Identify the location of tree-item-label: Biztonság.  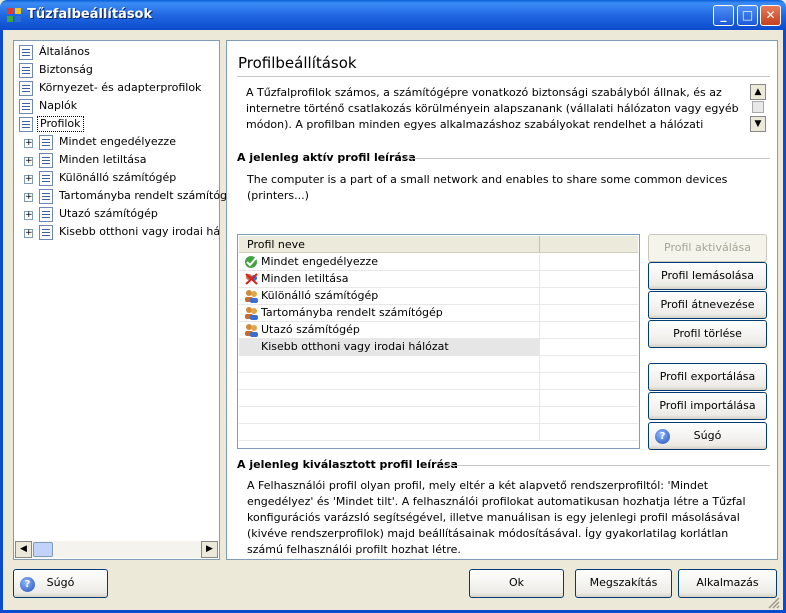
(66, 69).